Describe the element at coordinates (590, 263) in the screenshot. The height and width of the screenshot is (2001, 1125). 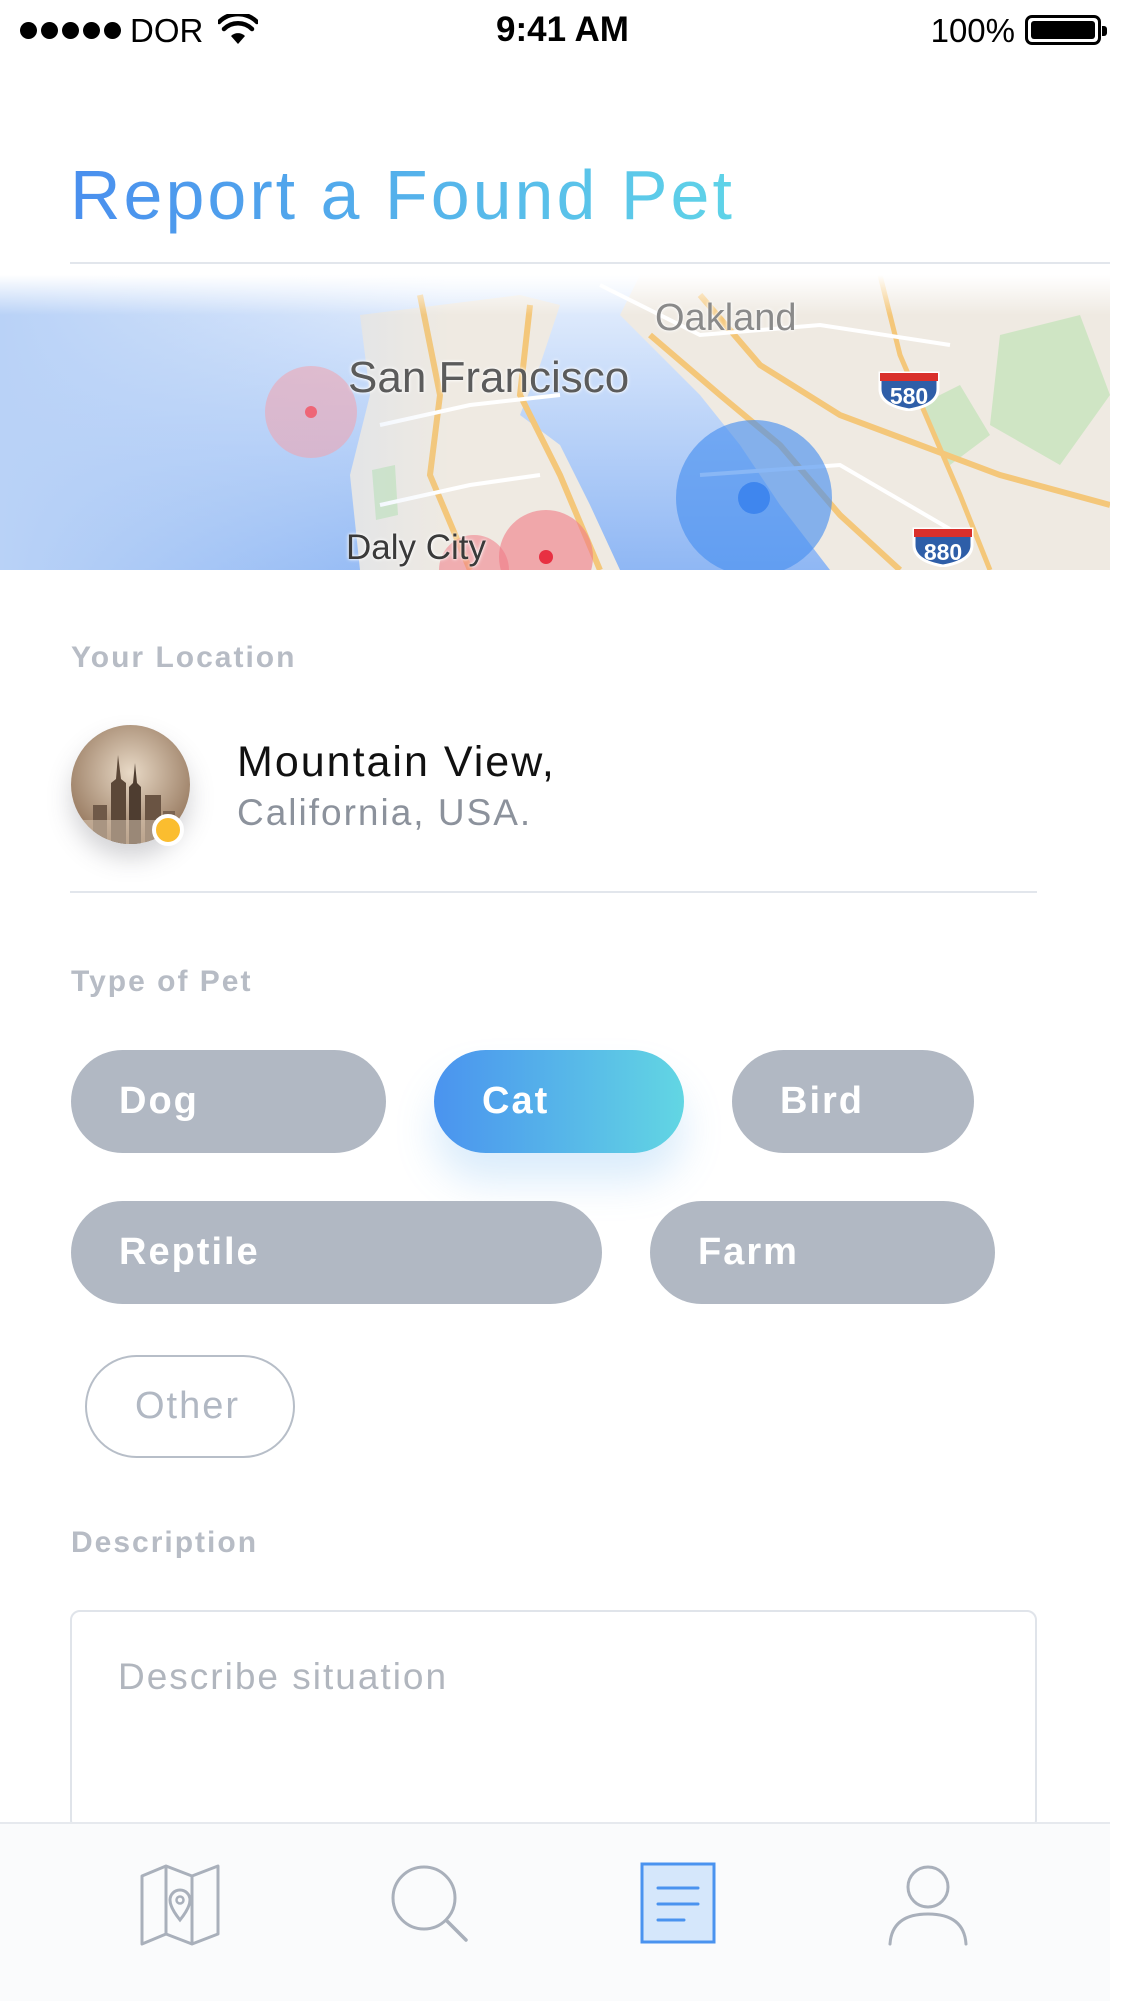
I see `title-divider` at that location.